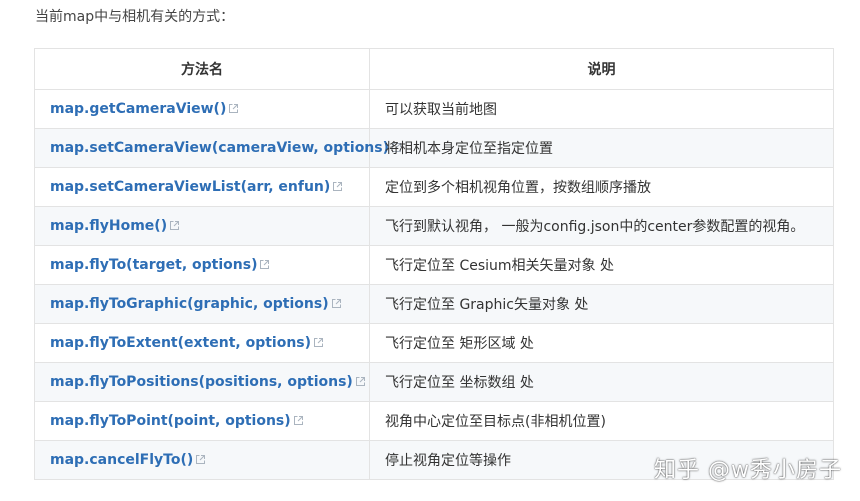  I want to click on method-link: map.flyTo(target, options), so click(202, 265).